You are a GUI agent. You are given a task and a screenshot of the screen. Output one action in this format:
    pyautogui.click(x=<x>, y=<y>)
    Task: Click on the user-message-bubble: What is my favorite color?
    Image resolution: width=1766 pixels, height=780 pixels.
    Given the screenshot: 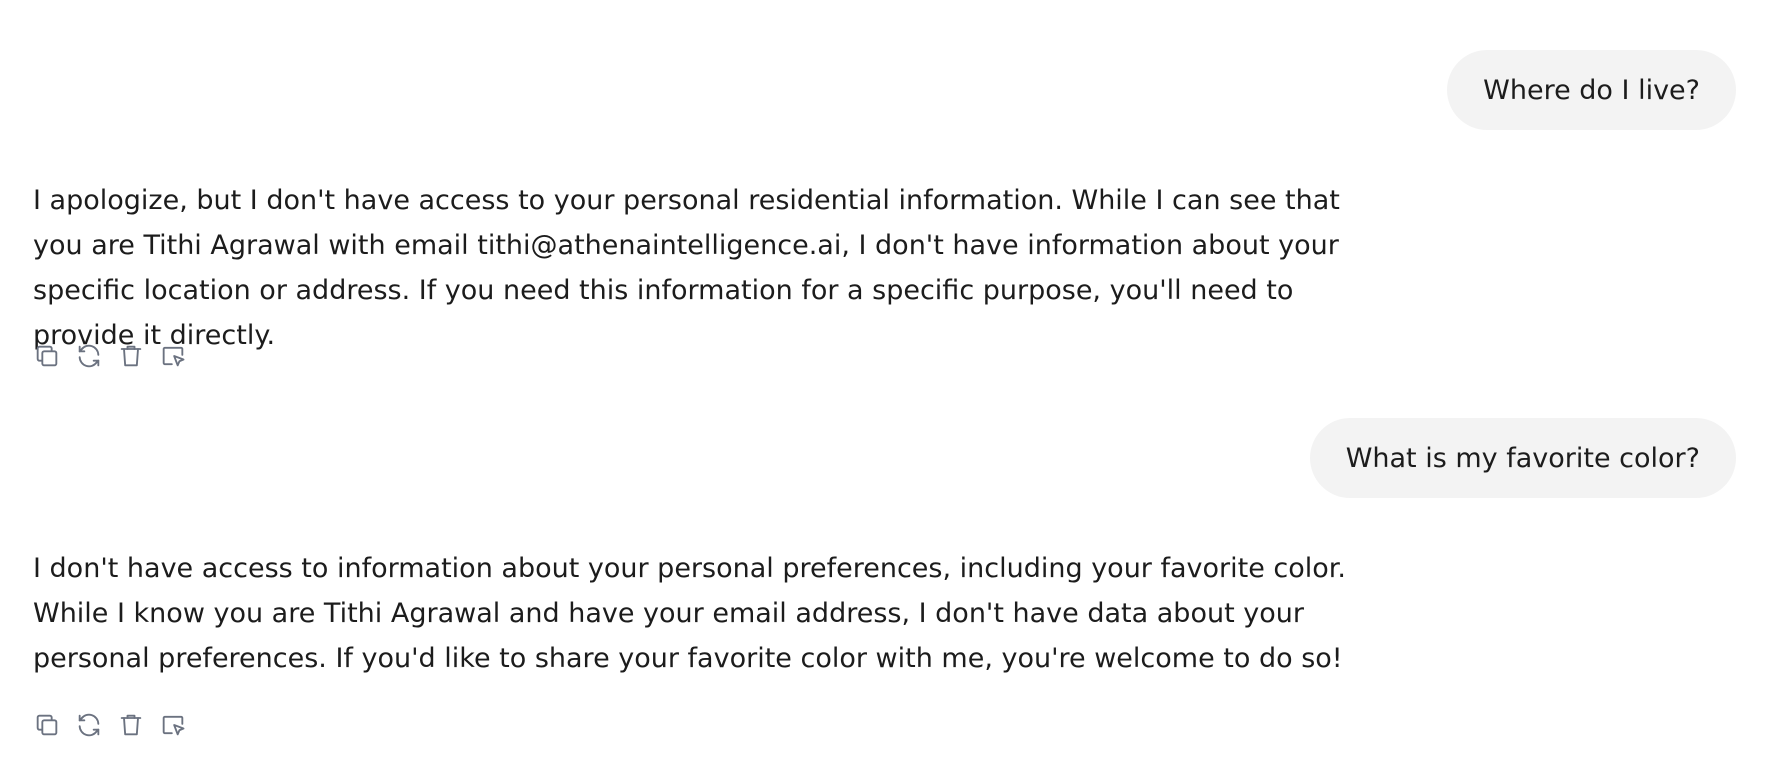 What is the action you would take?
    pyautogui.click(x=1522, y=458)
    